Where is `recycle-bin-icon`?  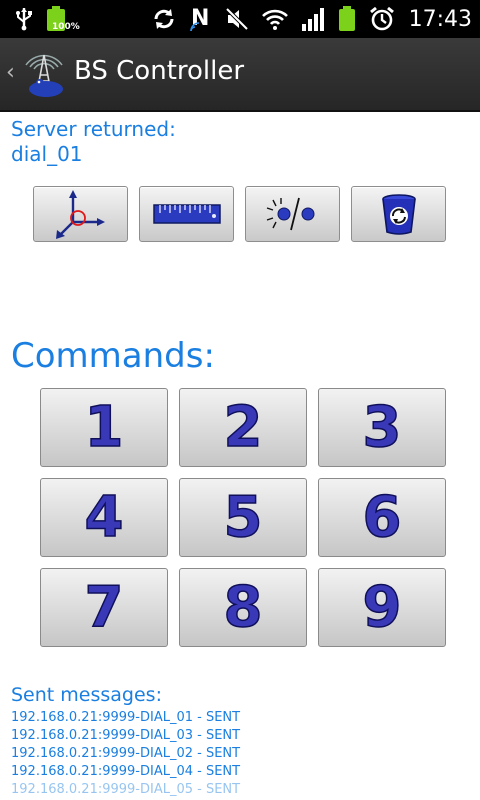 recycle-bin-icon is located at coordinates (398, 214).